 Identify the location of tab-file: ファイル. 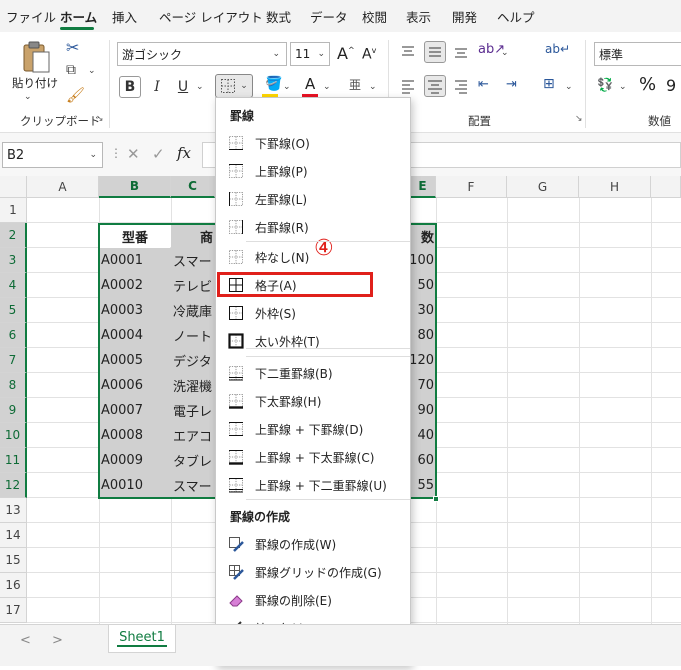
(31, 16).